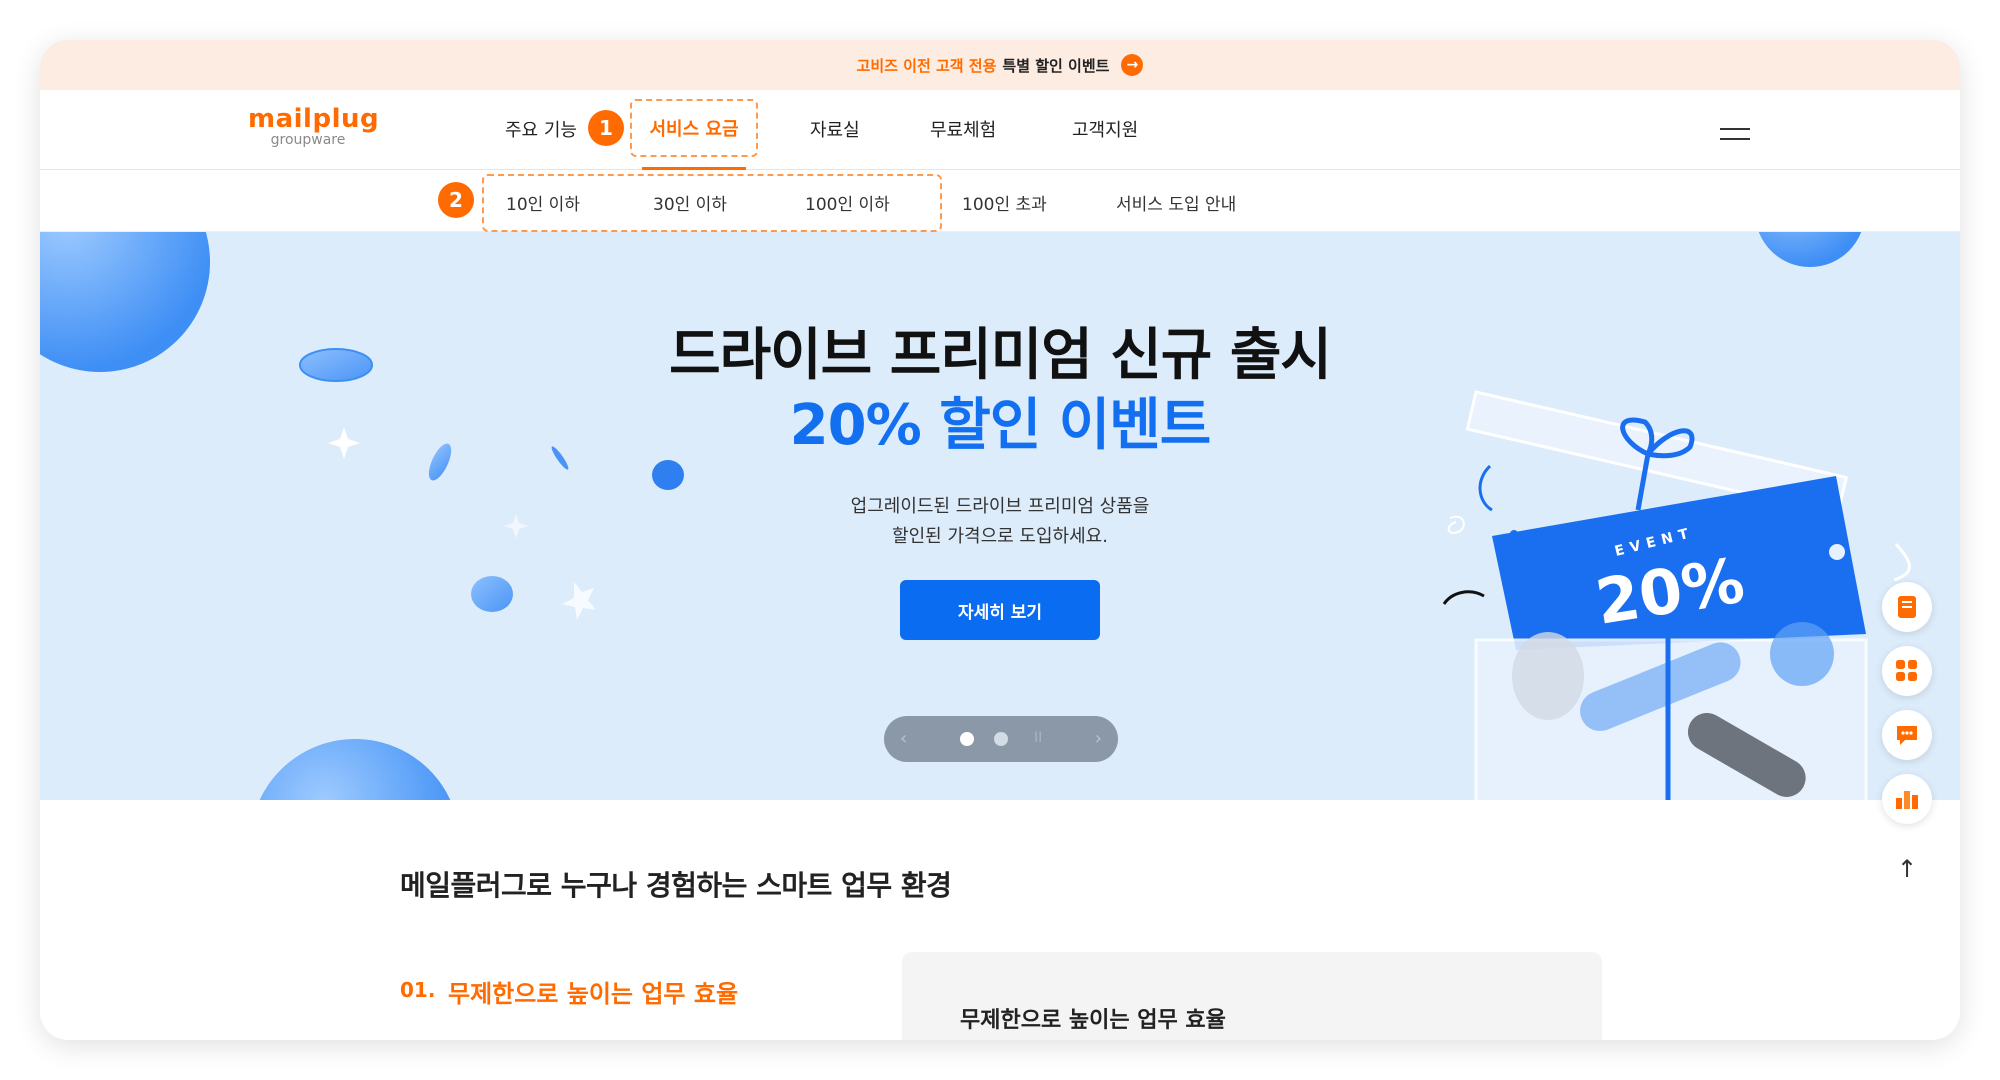 This screenshot has height=1080, width=2000. Describe the element at coordinates (1000, 506) in the screenshot. I see `hero-description-line1: 업그레이드된 드라이브 프리미엄 상품을` at that location.